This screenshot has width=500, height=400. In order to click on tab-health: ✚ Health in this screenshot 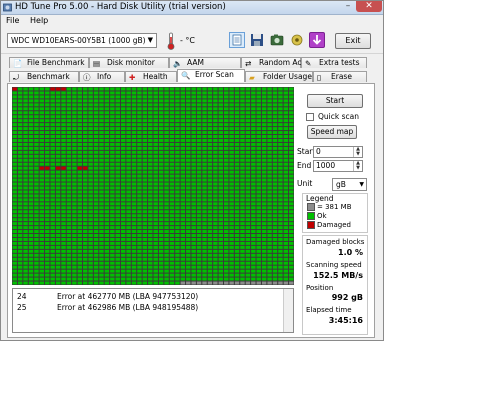, I will do `click(151, 76)`.